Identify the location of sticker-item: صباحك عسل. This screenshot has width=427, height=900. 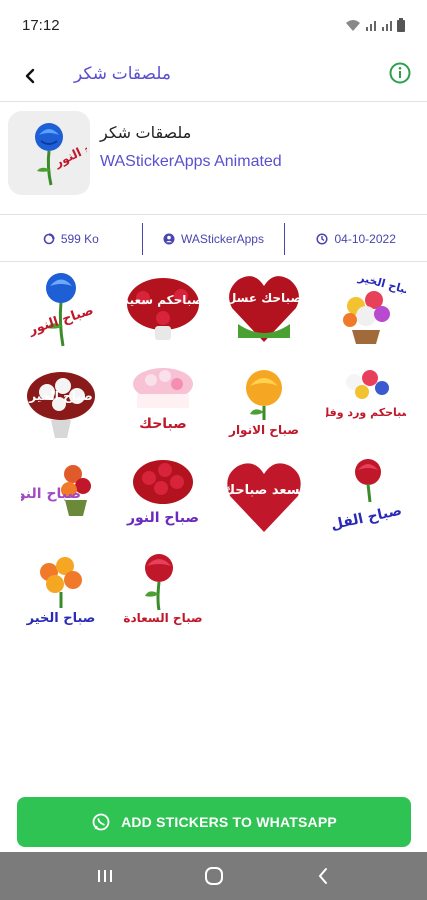
(264, 308).